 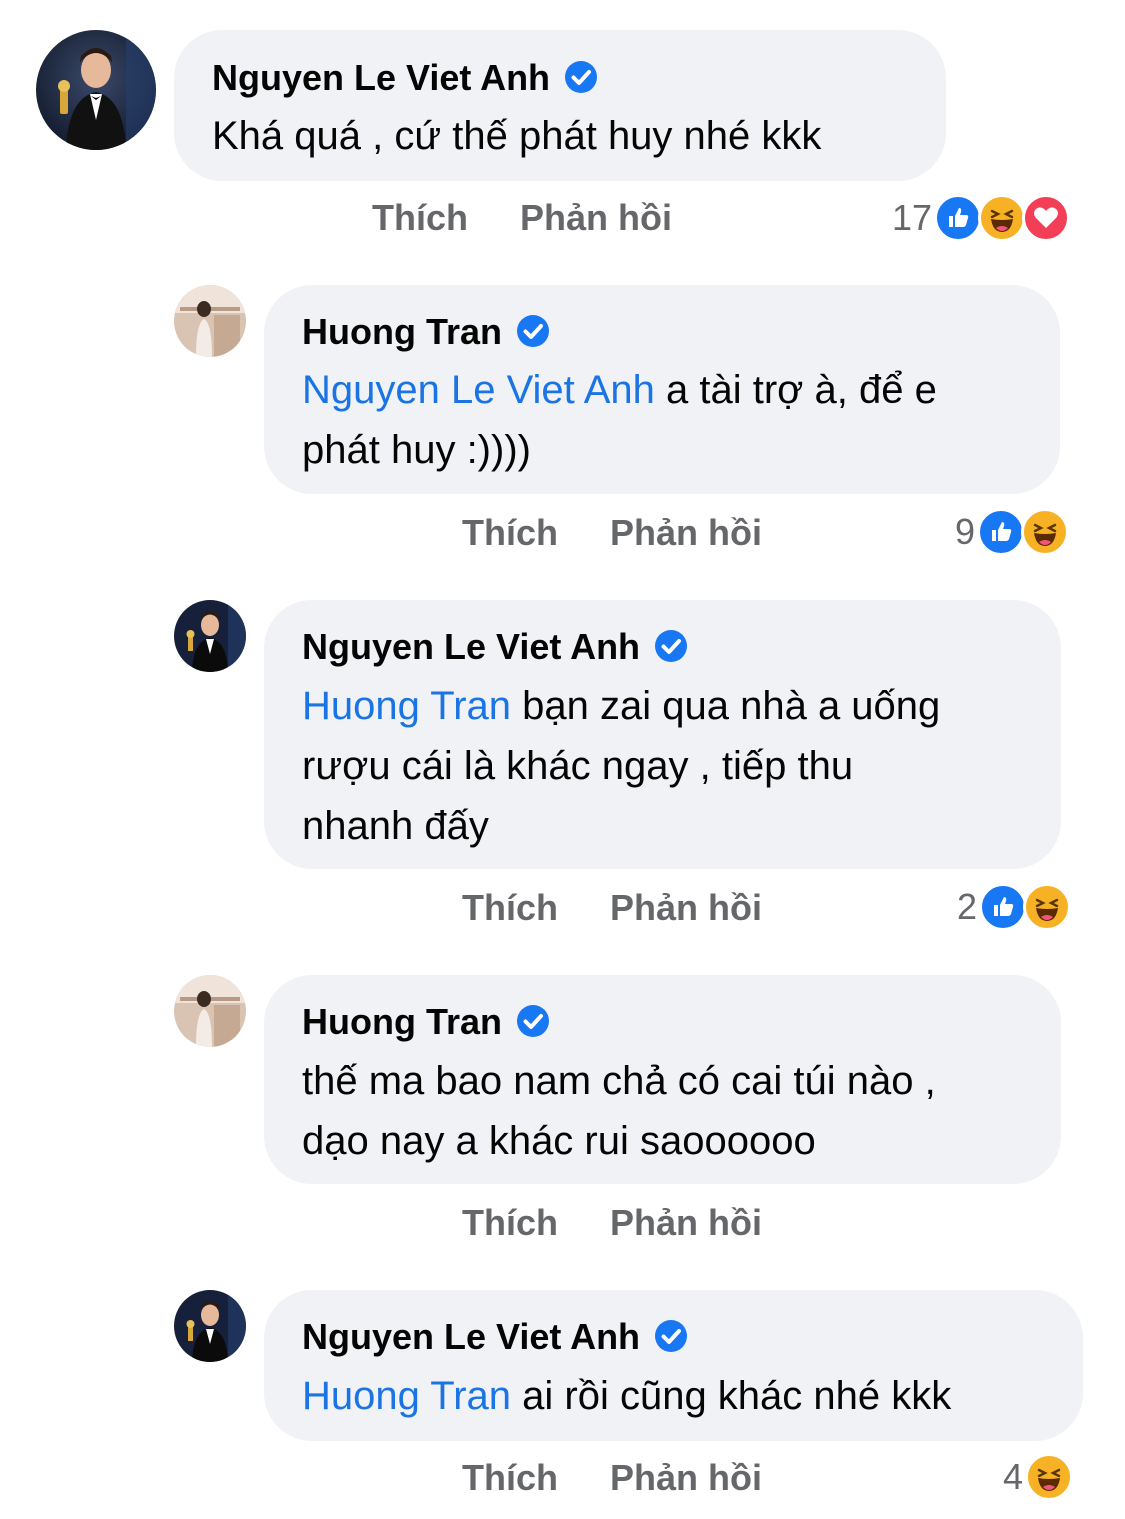 I want to click on comment-line: Nguyen Le Viet Anh a tài trợ à, để e, so click(x=619, y=390).